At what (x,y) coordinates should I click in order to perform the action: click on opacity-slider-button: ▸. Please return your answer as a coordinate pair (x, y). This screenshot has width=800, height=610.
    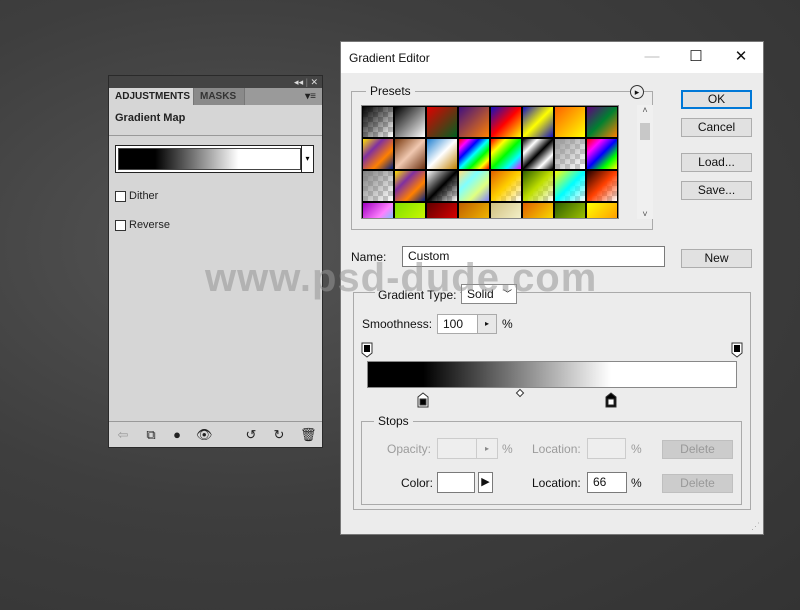
    Looking at the image, I should click on (487, 448).